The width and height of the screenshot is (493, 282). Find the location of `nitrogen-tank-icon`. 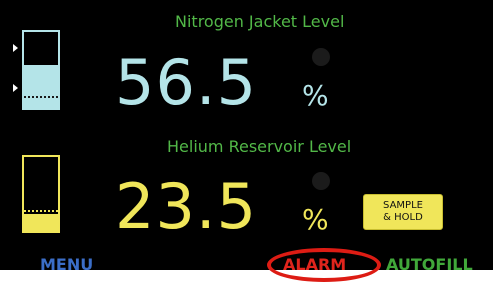

nitrogen-tank-icon is located at coordinates (41, 70).